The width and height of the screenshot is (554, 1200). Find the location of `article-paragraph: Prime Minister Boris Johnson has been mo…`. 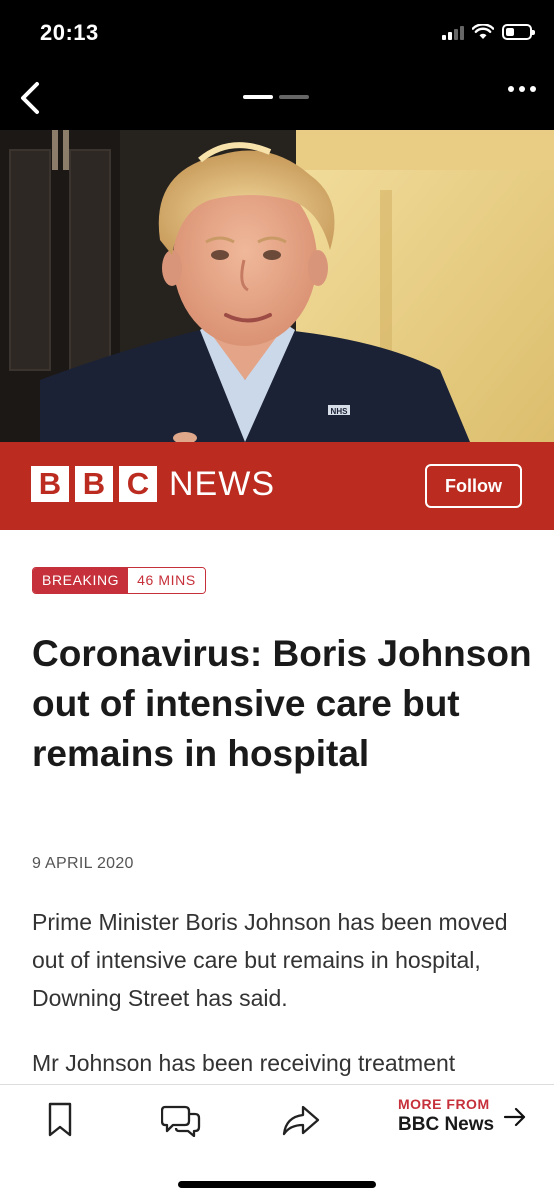

article-paragraph: Prime Minister Boris Johnson has been mo… is located at coordinates (270, 960).